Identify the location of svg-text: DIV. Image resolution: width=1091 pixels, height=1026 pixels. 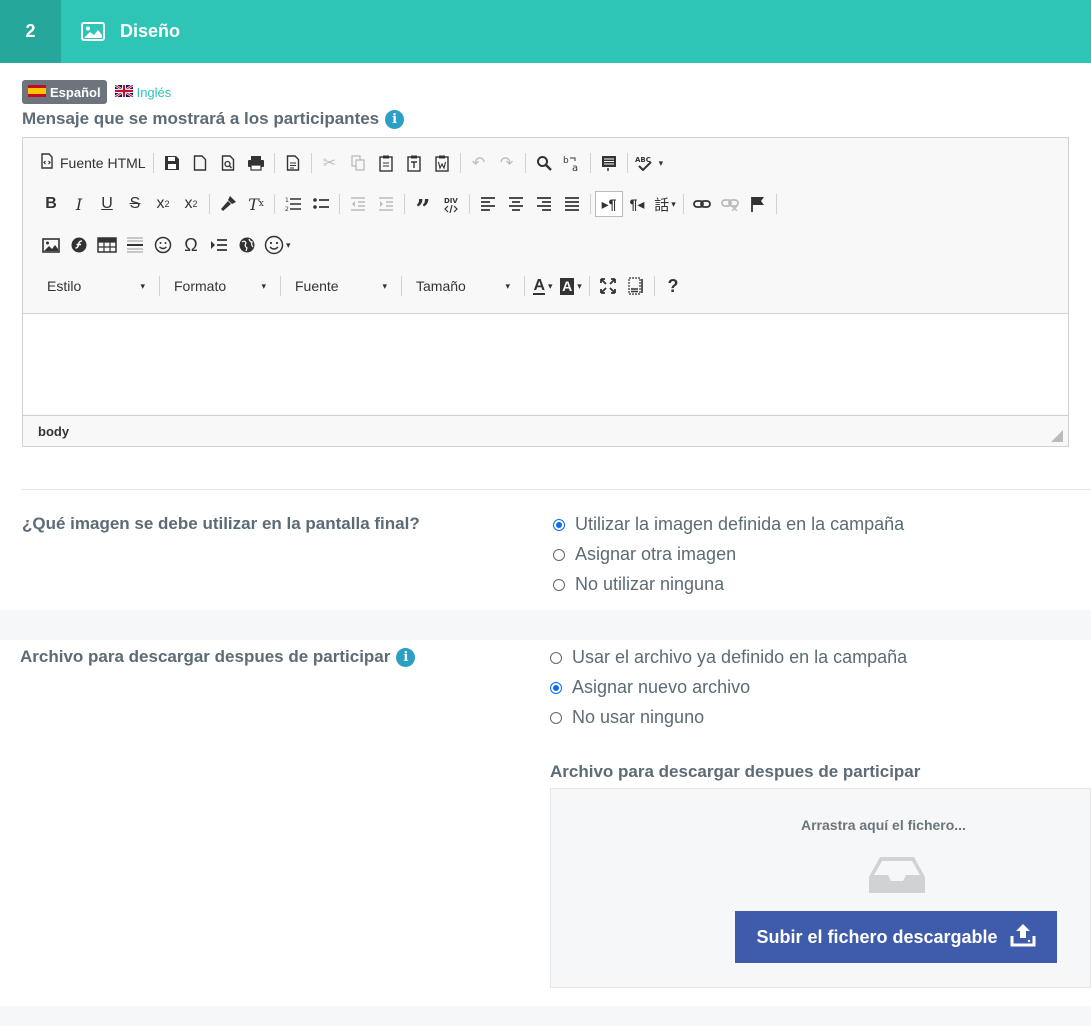
(451, 201).